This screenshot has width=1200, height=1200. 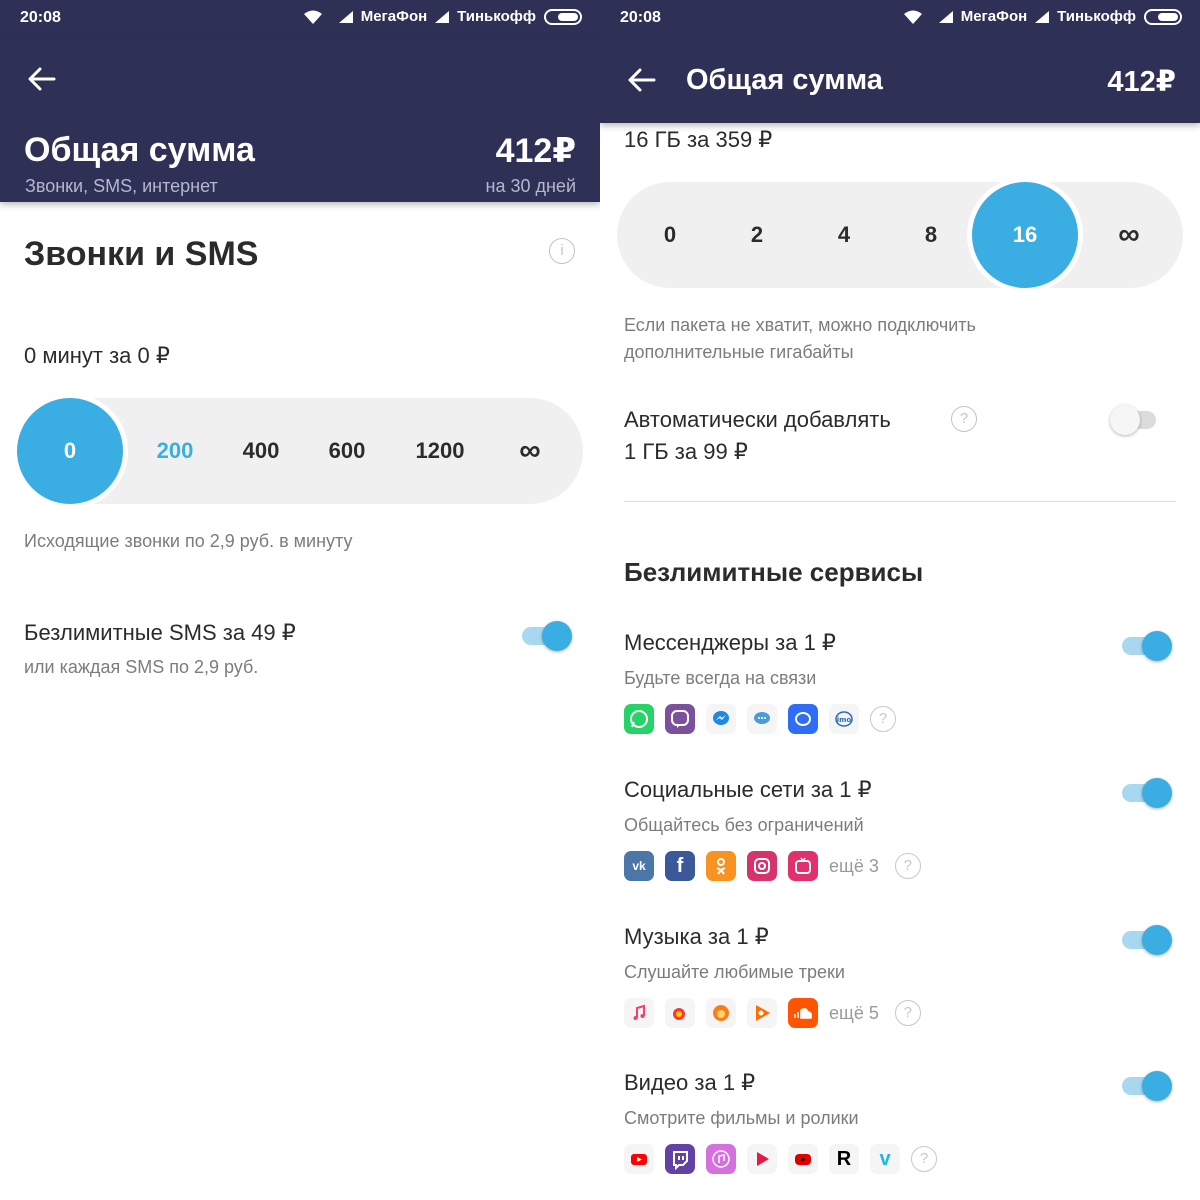 What do you see at coordinates (175, 451) in the screenshot?
I see `minutes-option: 200` at bounding box center [175, 451].